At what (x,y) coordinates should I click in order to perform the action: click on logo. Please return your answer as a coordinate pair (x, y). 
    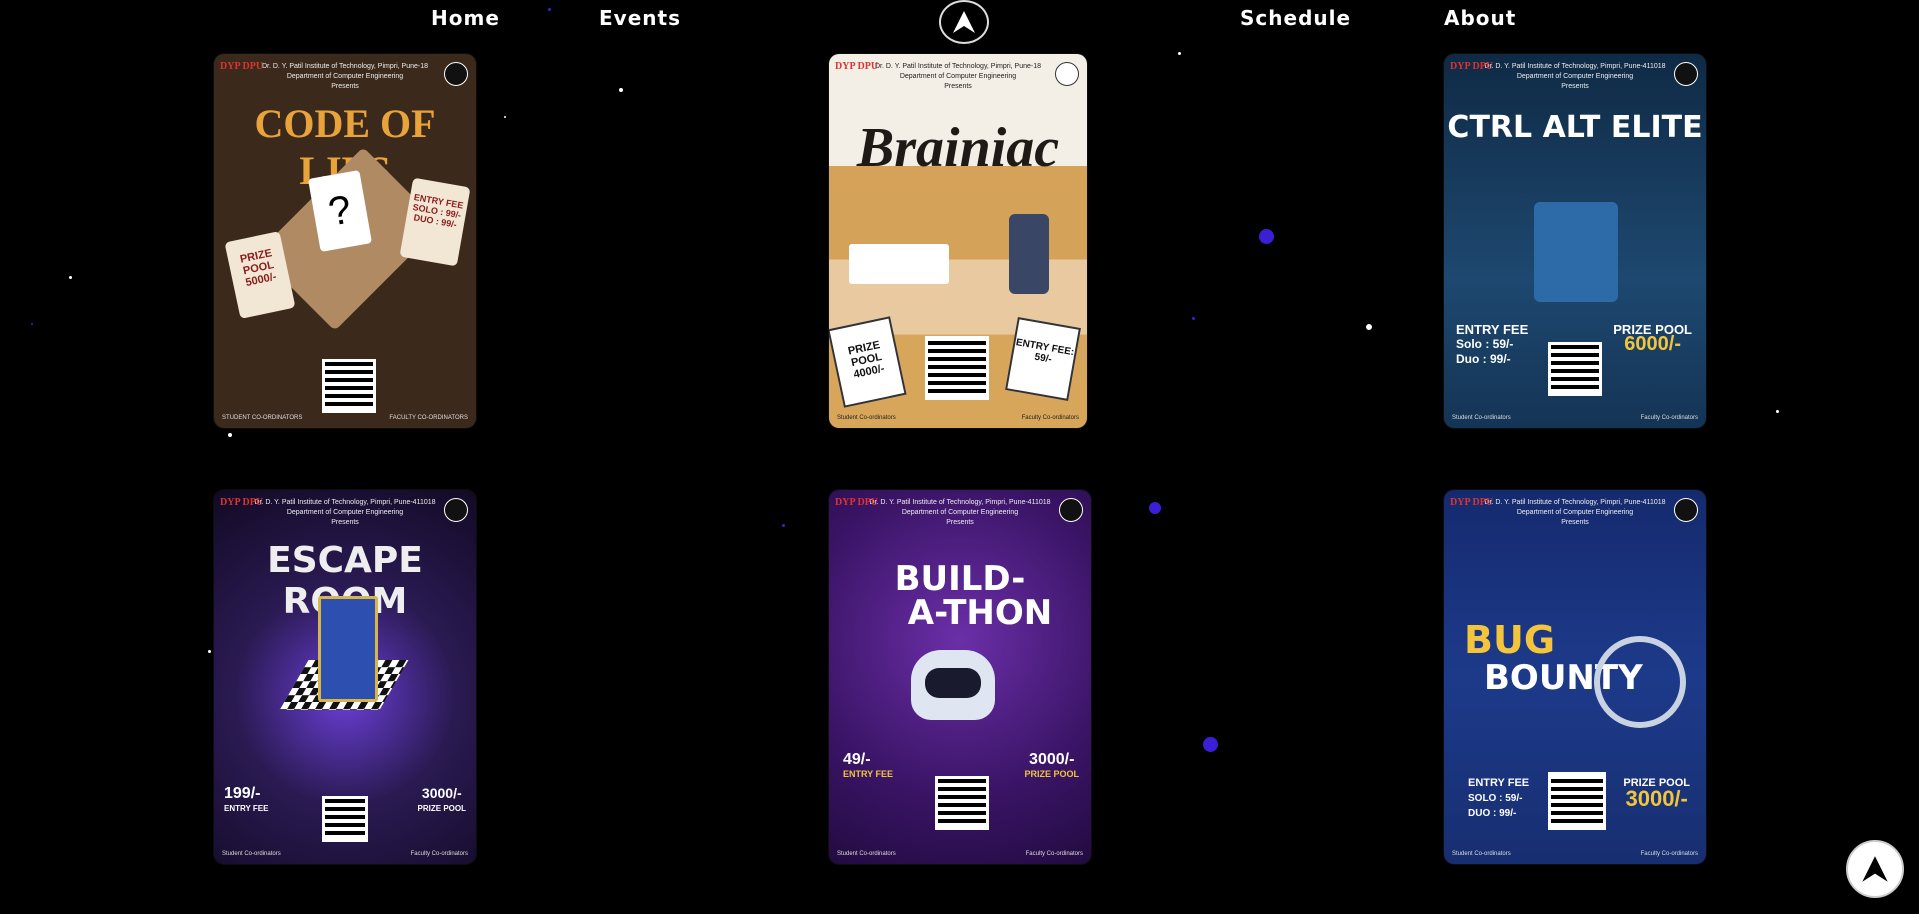
    Looking at the image, I should click on (964, 22).